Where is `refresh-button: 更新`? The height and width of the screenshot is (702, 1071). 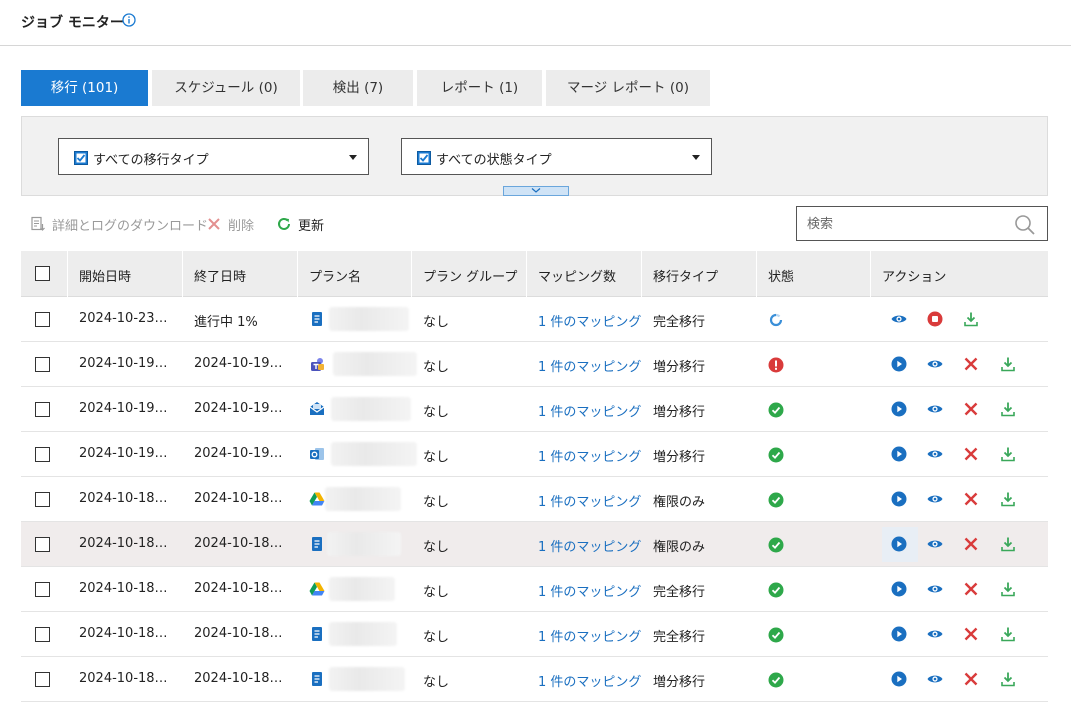 refresh-button: 更新 is located at coordinates (300, 224).